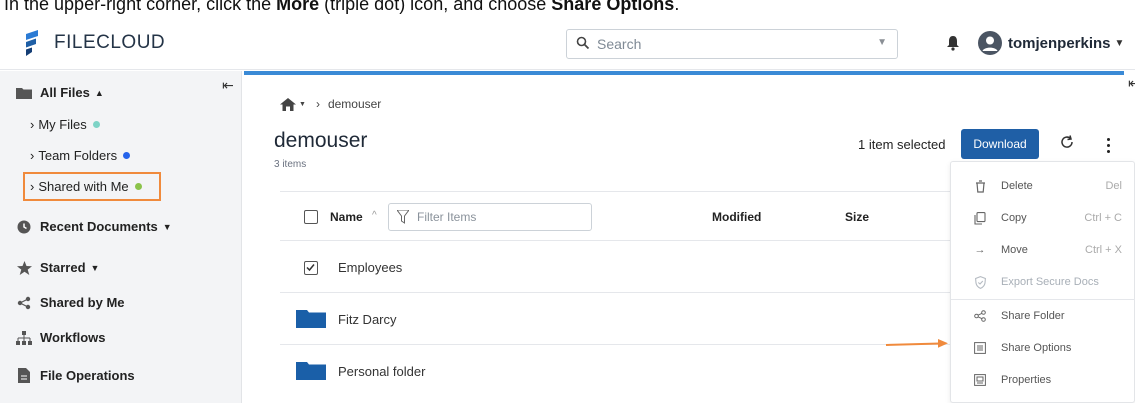 The image size is (1135, 403). What do you see at coordinates (1043, 250) in the screenshot?
I see `menu-item-move: → Move Ctrl + X` at bounding box center [1043, 250].